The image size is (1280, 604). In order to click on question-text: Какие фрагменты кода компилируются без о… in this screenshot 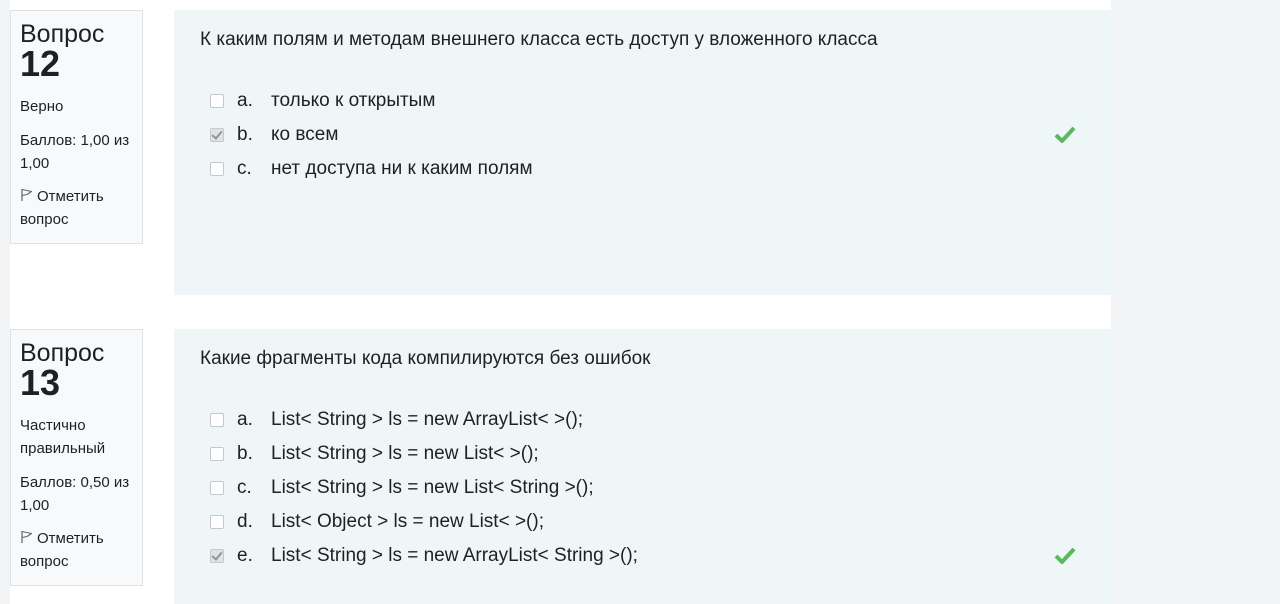, I will do `click(425, 358)`.